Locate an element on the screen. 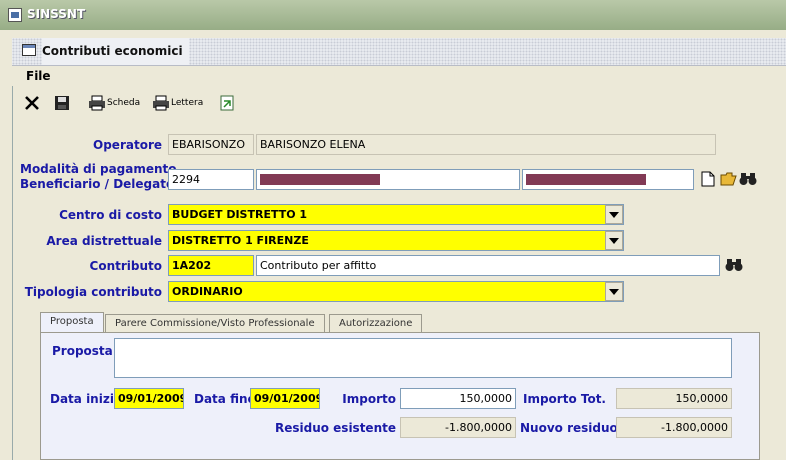 The height and width of the screenshot is (460, 786). data-fine-input: 09/01/2009 is located at coordinates (285, 398).